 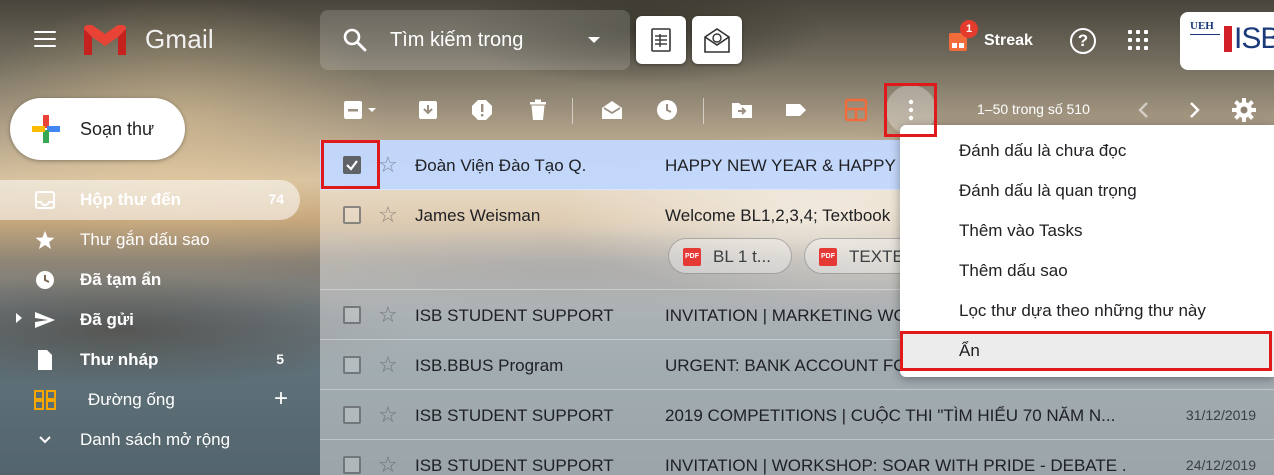 I want to click on help-icon: ?, so click(x=1083, y=41).